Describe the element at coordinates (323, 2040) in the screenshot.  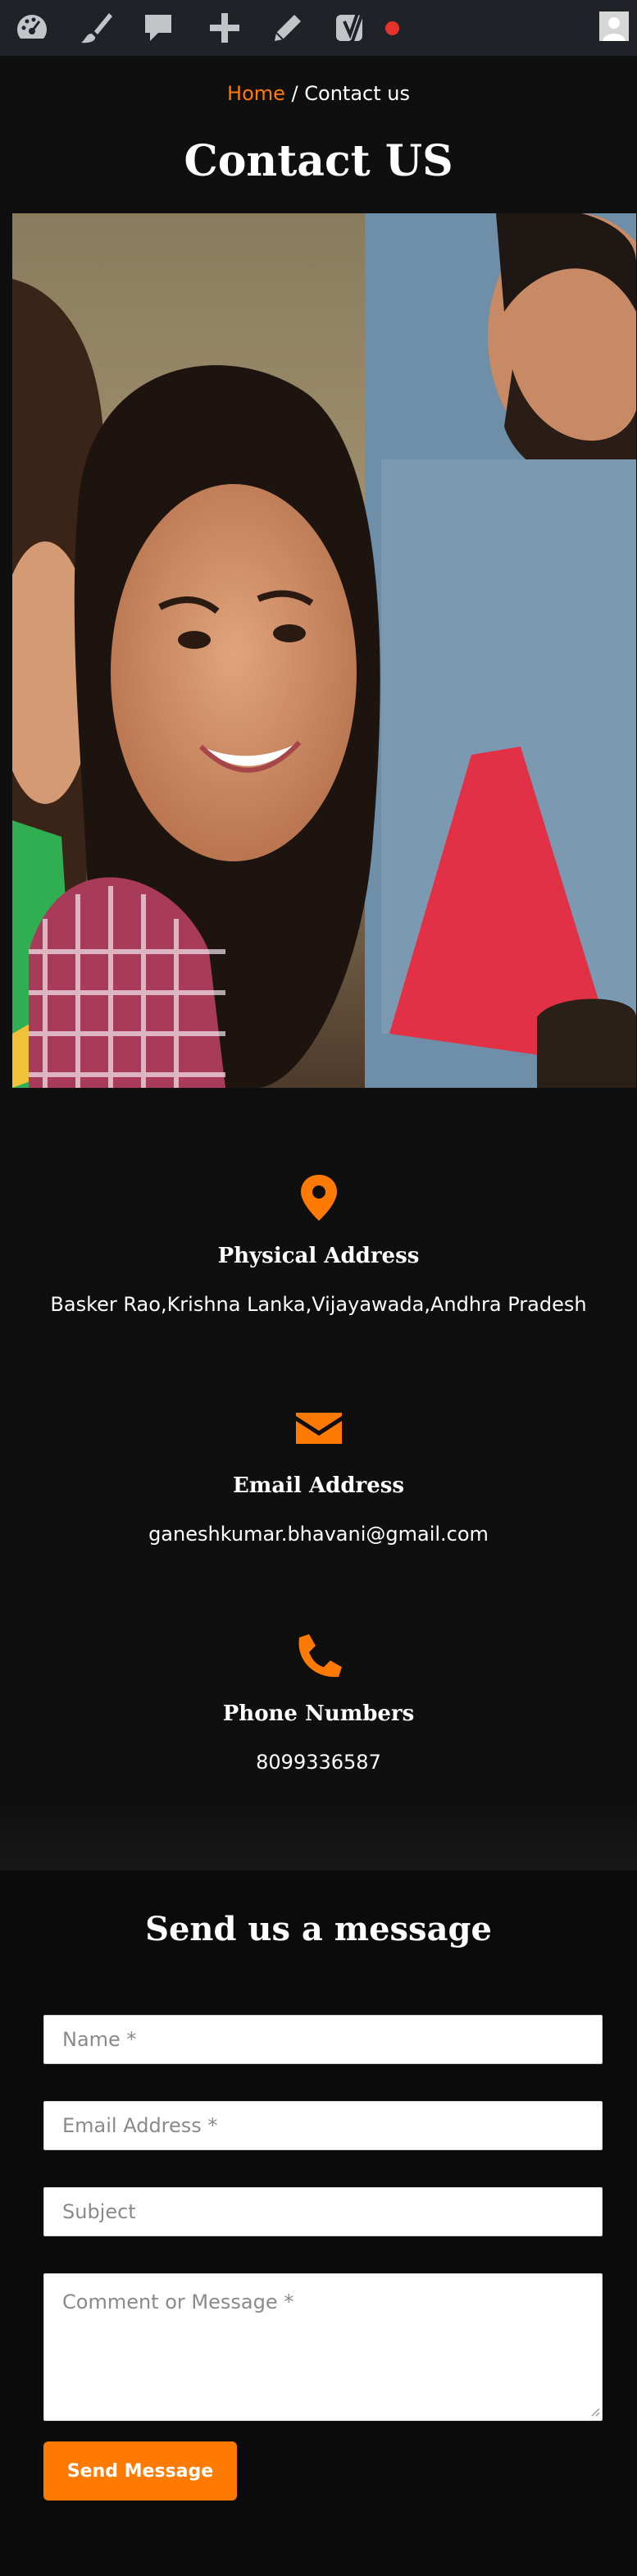
I see `name-input` at that location.